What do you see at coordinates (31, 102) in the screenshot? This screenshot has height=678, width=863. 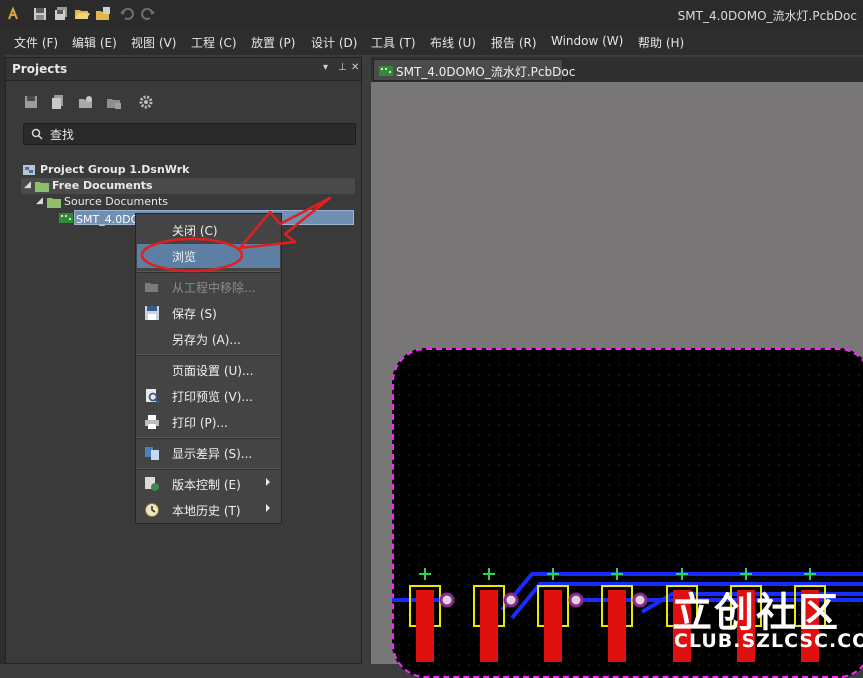 I see `save-project-icon` at bounding box center [31, 102].